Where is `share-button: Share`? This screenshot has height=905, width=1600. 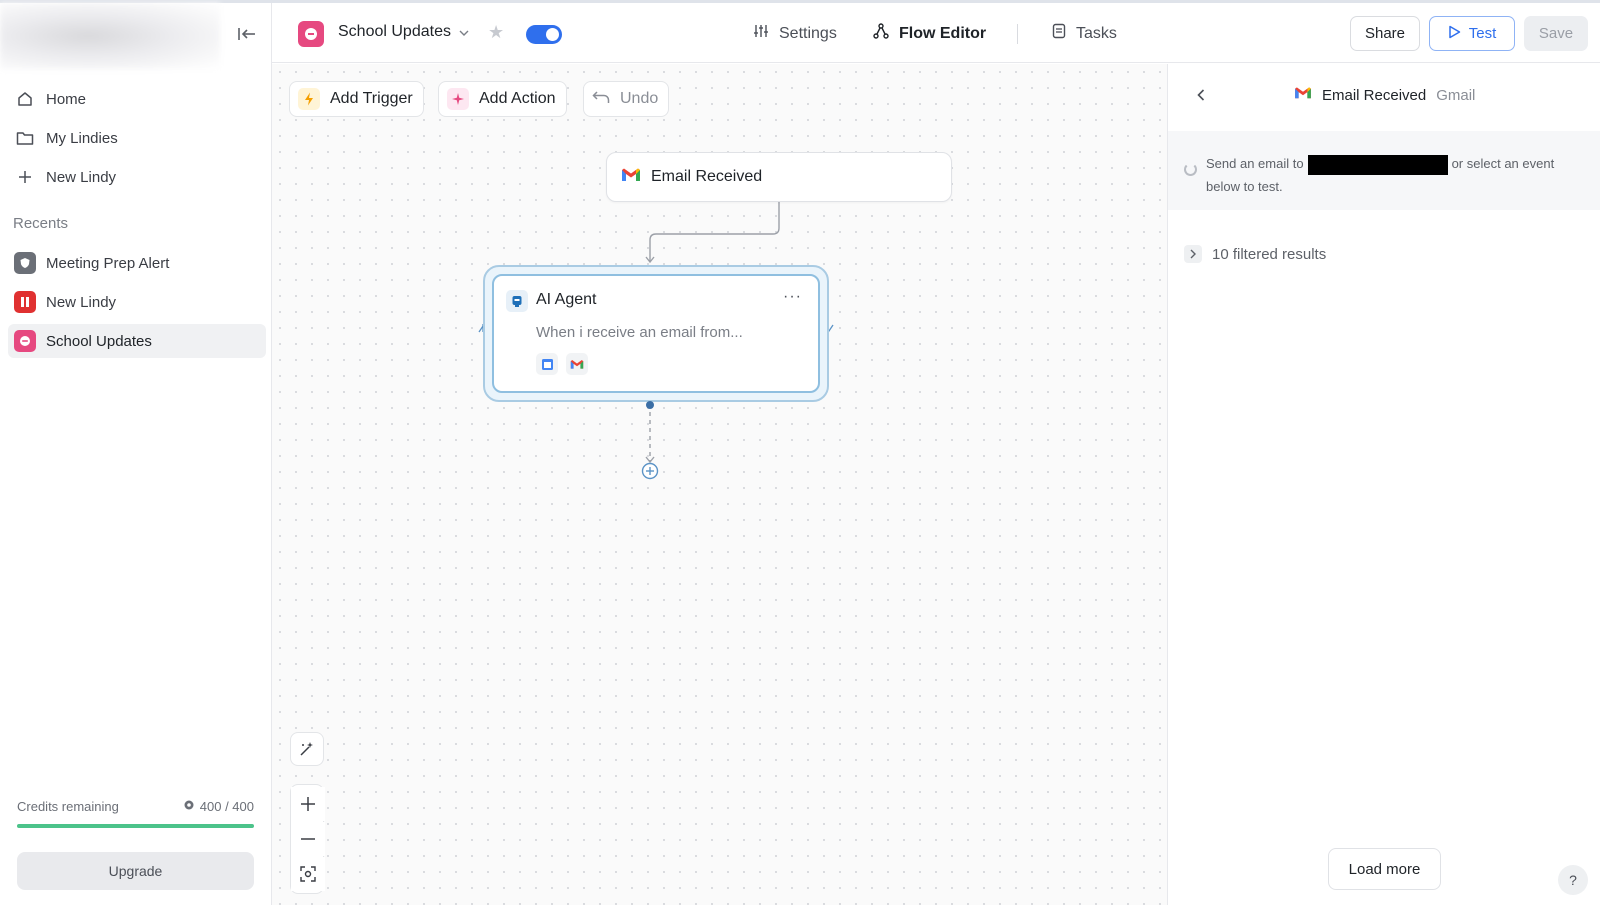
share-button: Share is located at coordinates (1385, 33).